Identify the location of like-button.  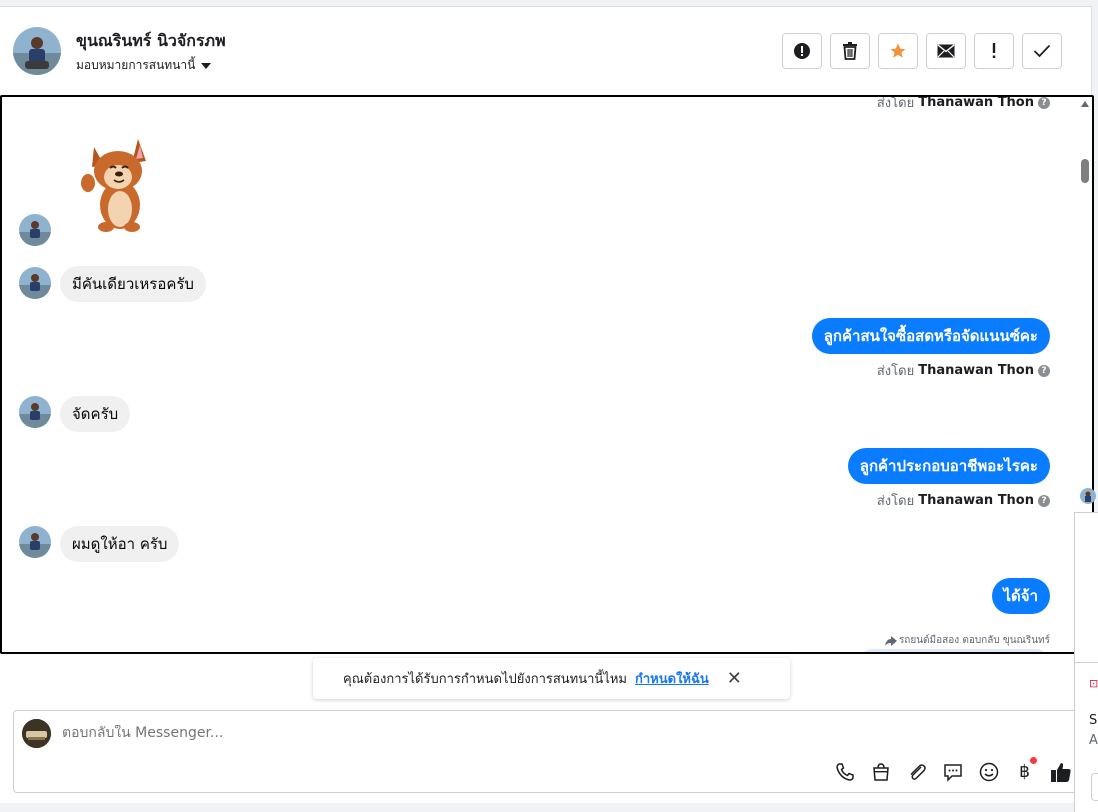
(1060, 771).